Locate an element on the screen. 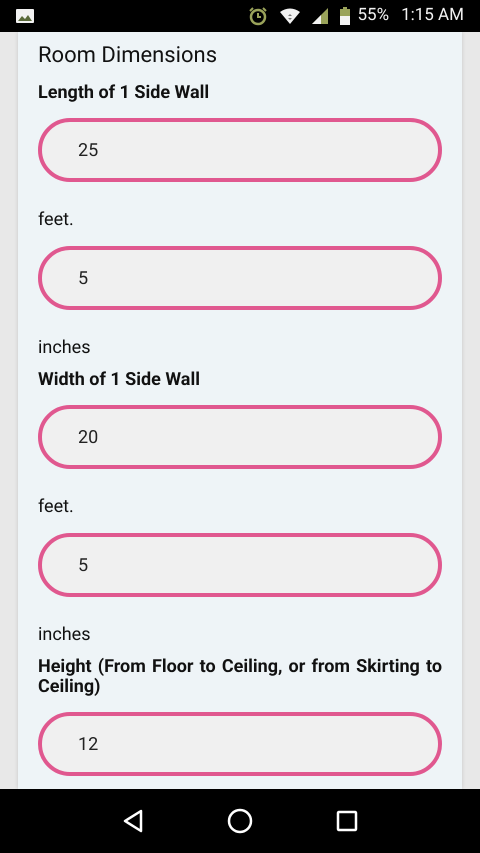  back-icon is located at coordinates (133, 821).